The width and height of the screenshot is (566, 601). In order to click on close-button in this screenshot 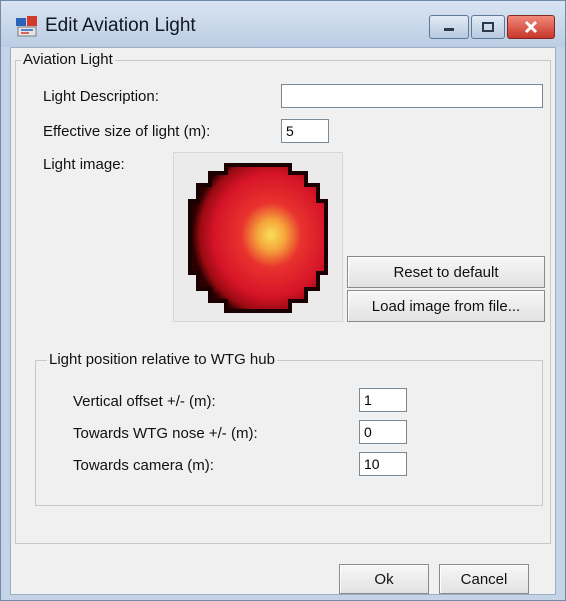, I will do `click(531, 27)`.